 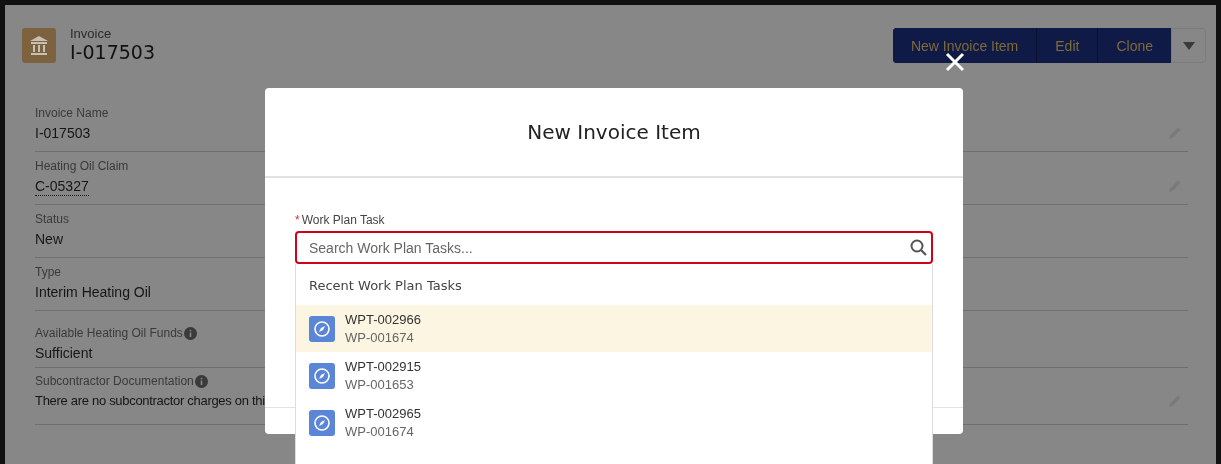 I want to click on field-value: Sufficient, so click(x=64, y=353).